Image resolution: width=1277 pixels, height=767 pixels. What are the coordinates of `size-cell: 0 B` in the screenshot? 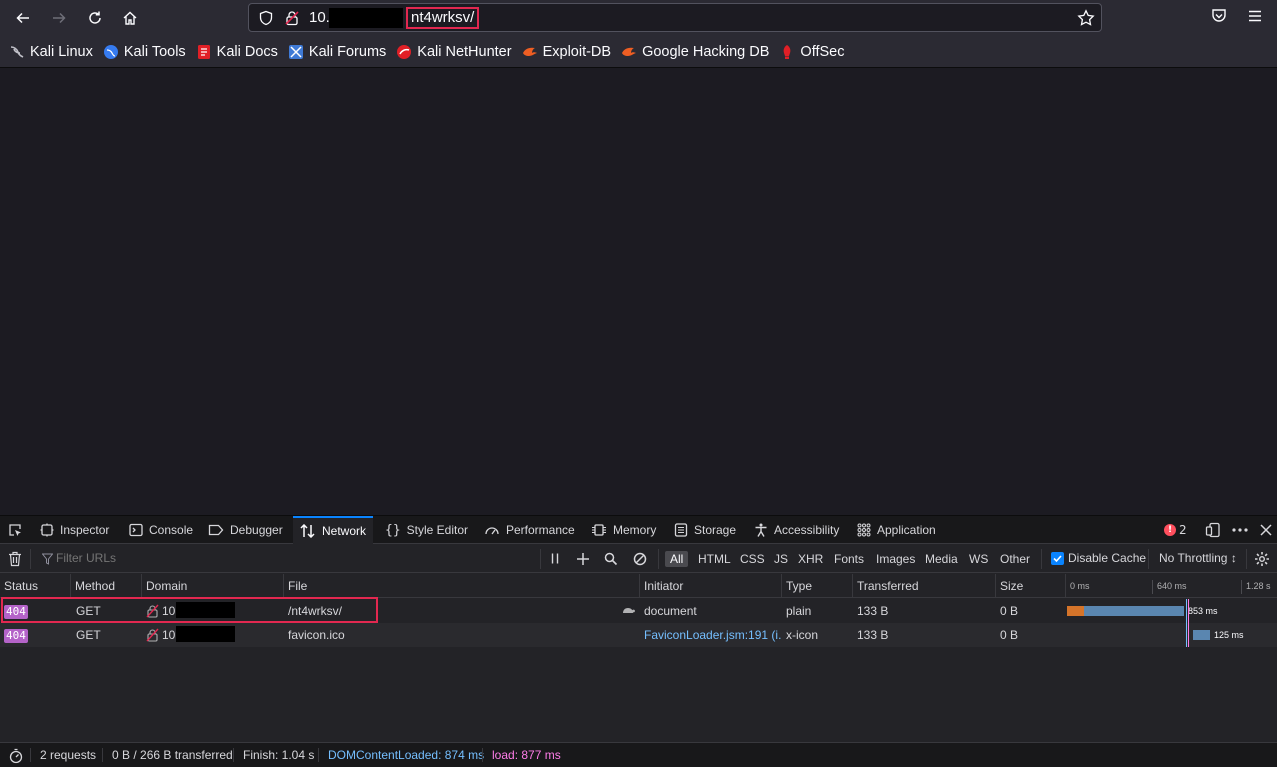 It's located at (1009, 611).